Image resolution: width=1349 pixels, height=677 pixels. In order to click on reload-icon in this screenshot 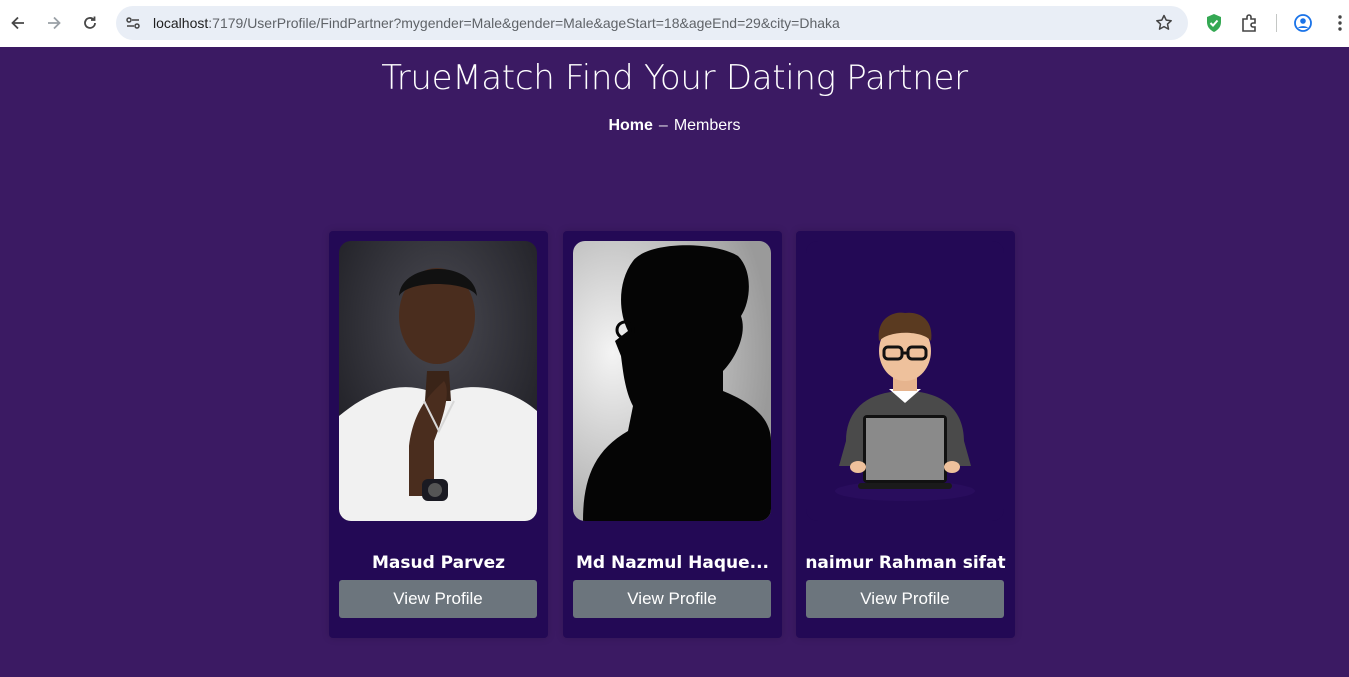, I will do `click(90, 23)`.